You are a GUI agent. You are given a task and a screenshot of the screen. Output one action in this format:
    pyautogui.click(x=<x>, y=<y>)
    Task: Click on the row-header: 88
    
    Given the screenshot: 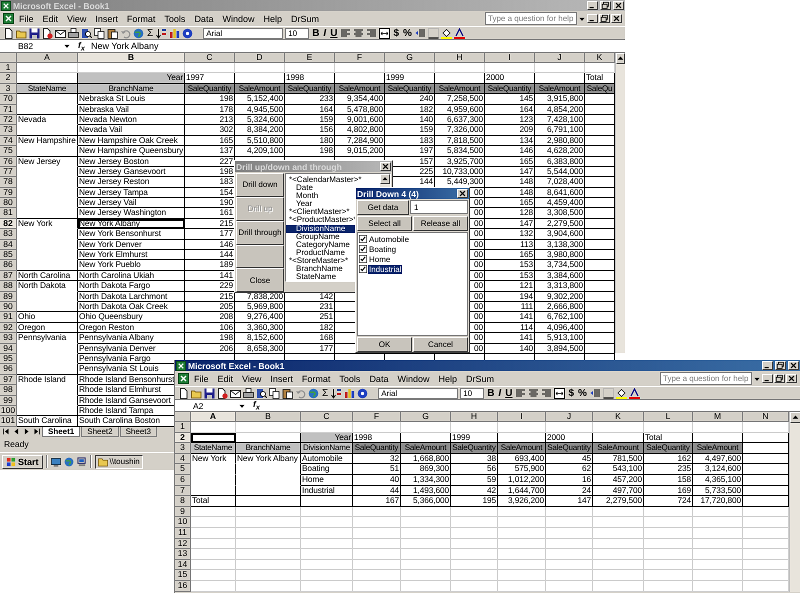 What is the action you would take?
    pyautogui.click(x=8, y=286)
    